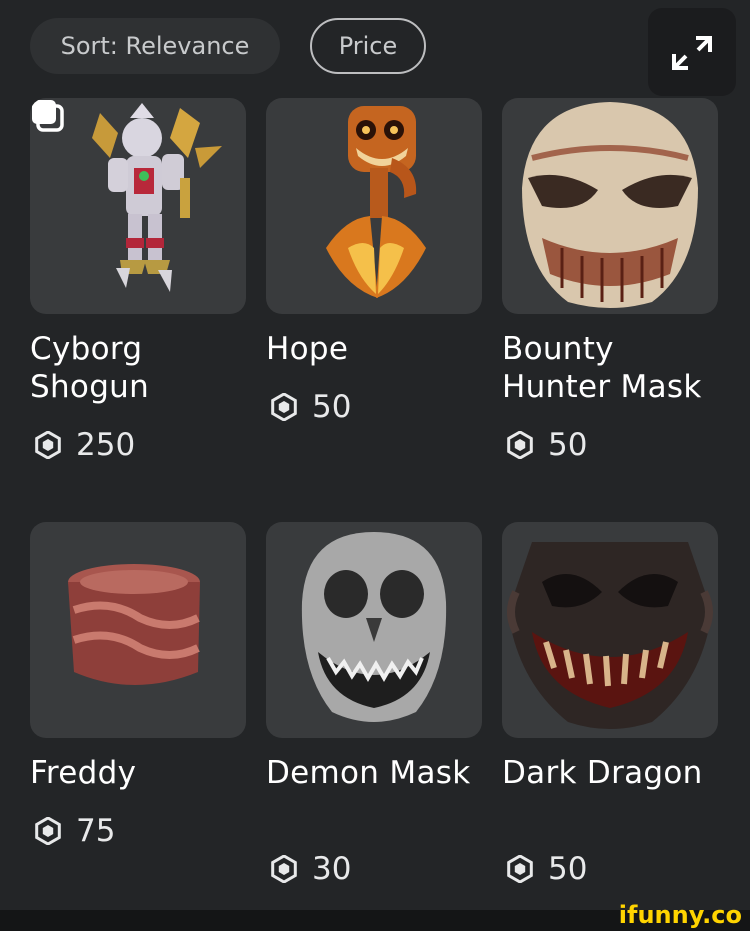 Image resolution: width=750 pixels, height=931 pixels. I want to click on item-name: Cyborg Shogun, so click(145, 368).